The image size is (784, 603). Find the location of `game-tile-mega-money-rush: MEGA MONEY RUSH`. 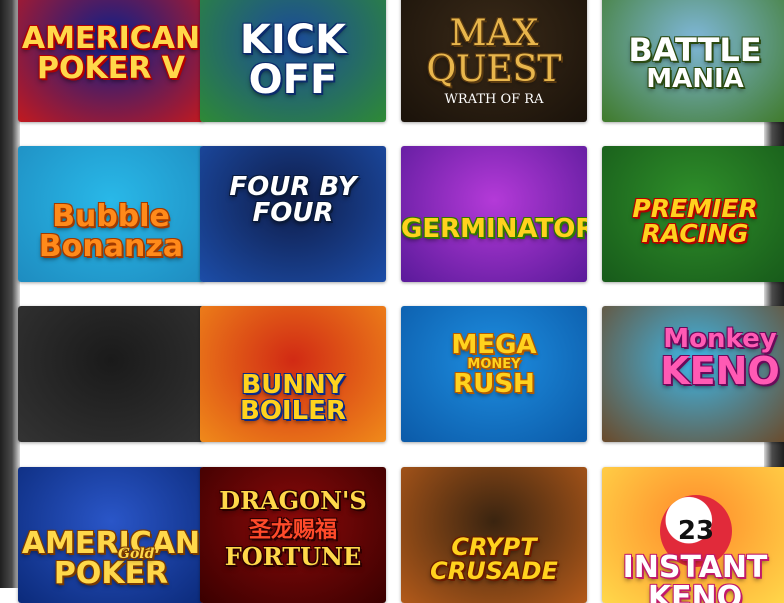

game-tile-mega-money-rush: MEGA MONEY RUSH is located at coordinates (494, 374).